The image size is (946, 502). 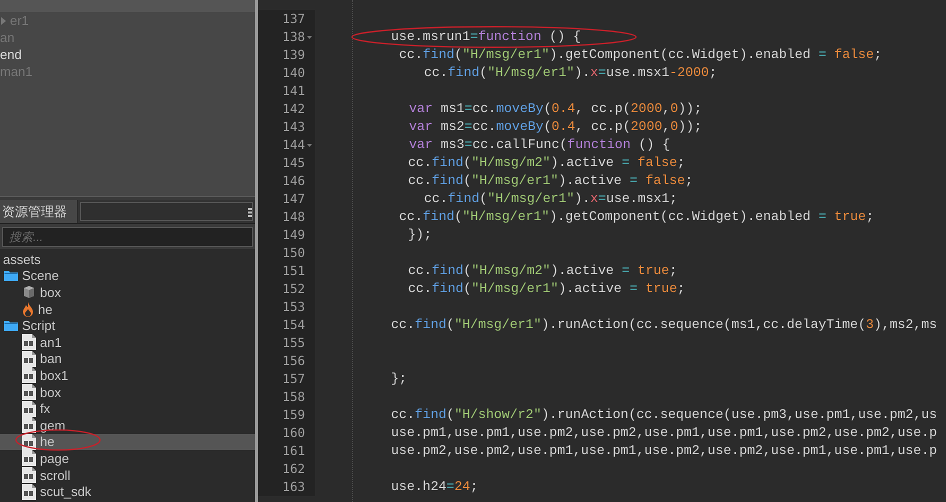 What do you see at coordinates (293, 415) in the screenshot?
I see `line-number: 159` at bounding box center [293, 415].